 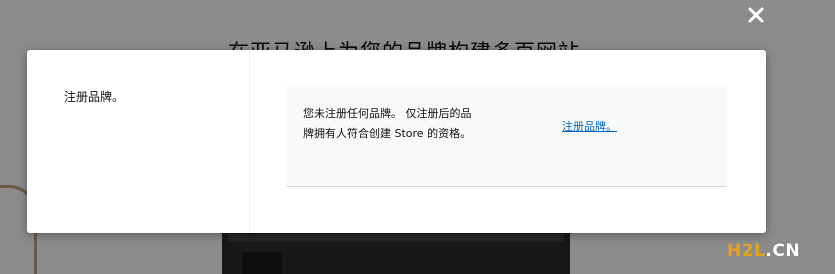 I want to click on sidebar-label: 注册品牌。, so click(x=94, y=97).